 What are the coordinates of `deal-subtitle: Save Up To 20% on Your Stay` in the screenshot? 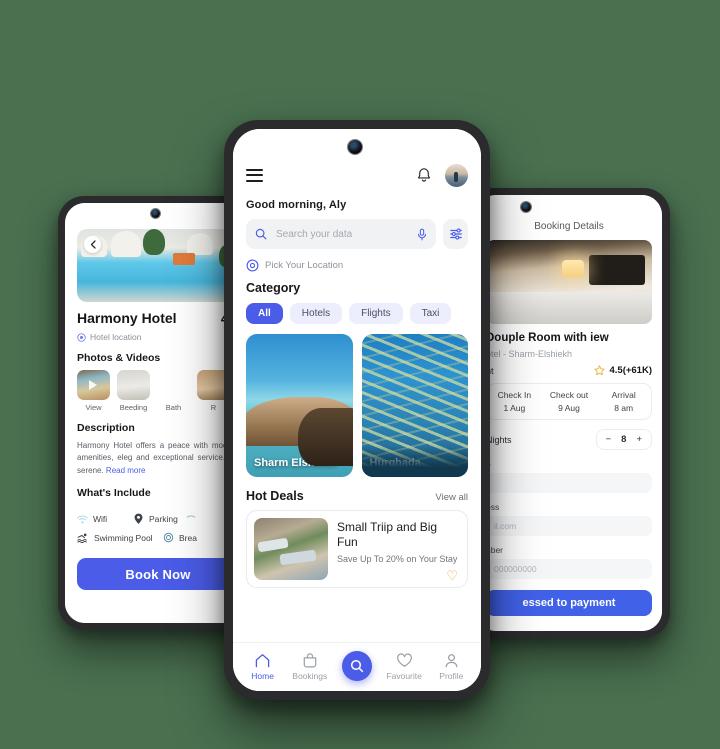 It's located at (397, 559).